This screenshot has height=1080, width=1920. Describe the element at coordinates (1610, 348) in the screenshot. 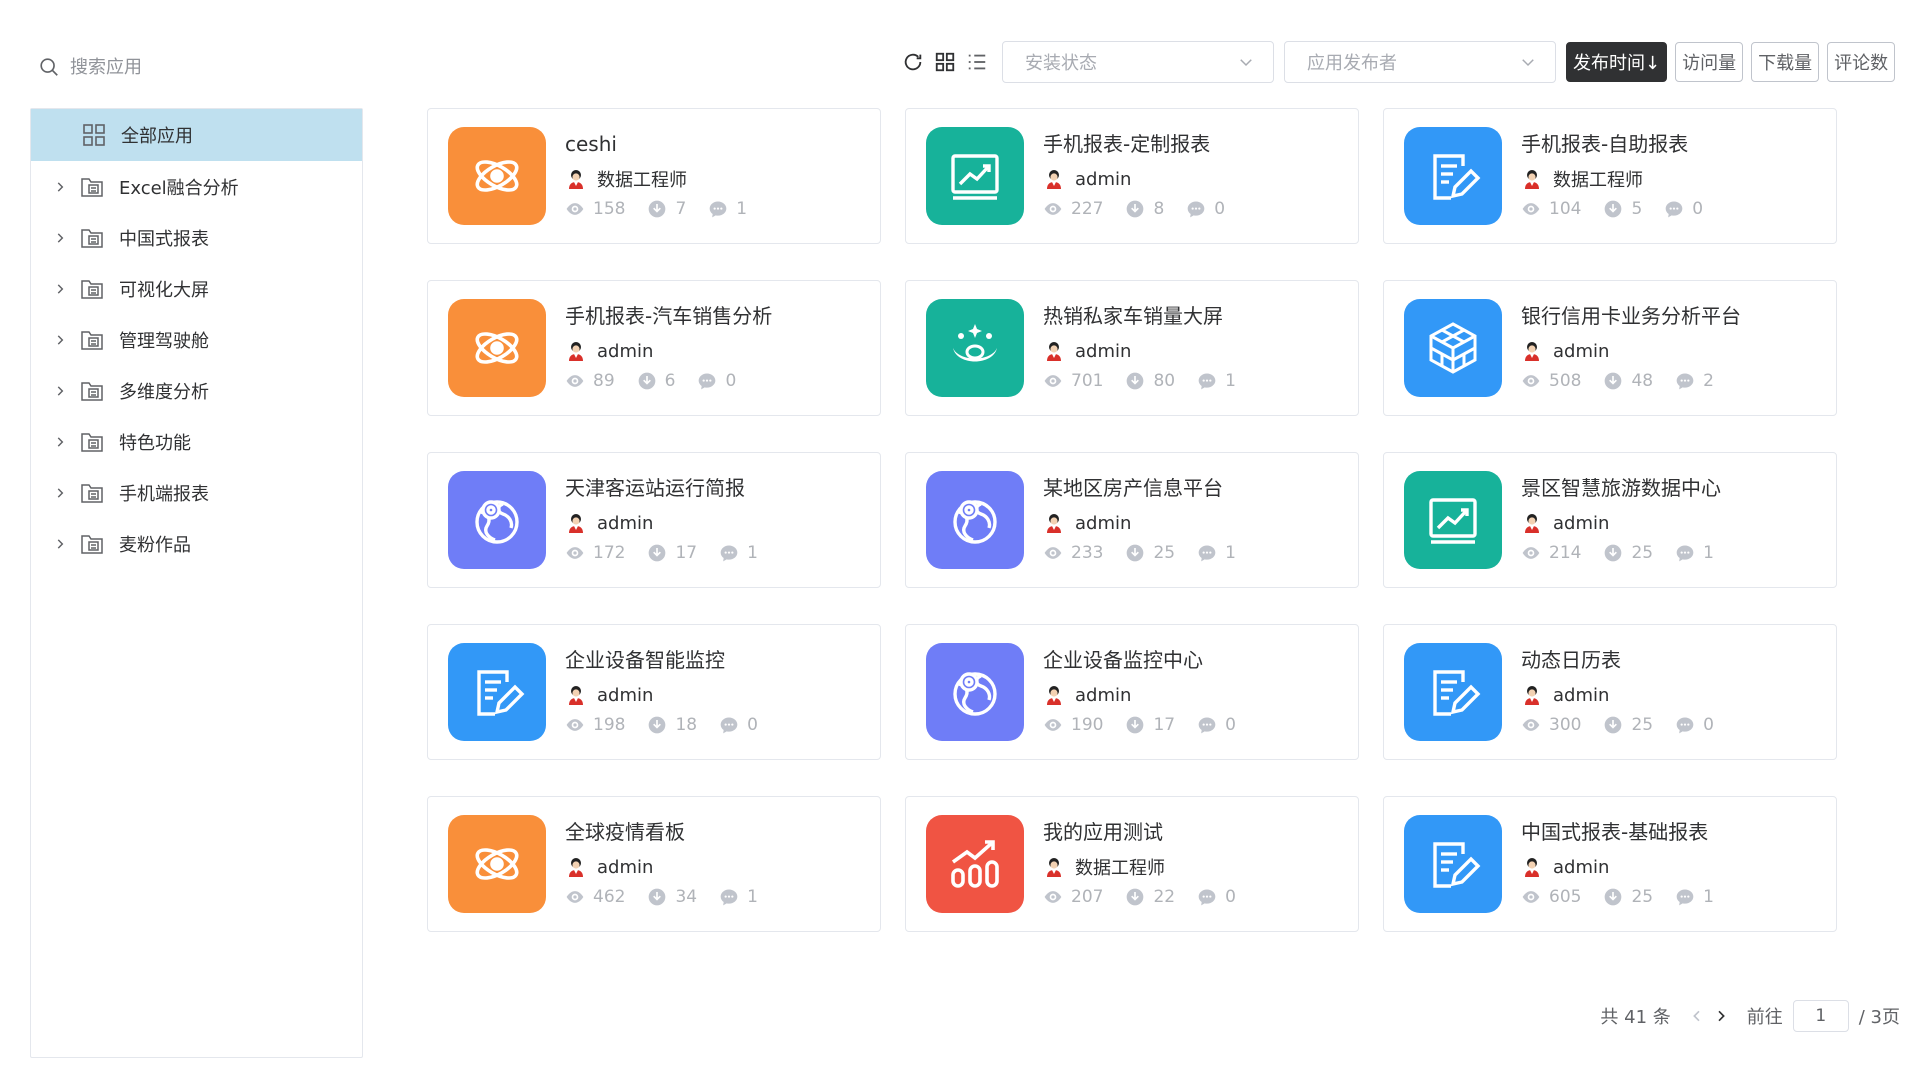

I see `app-card: 银行信用卡业务分析平台 admin 508 48 2` at that location.